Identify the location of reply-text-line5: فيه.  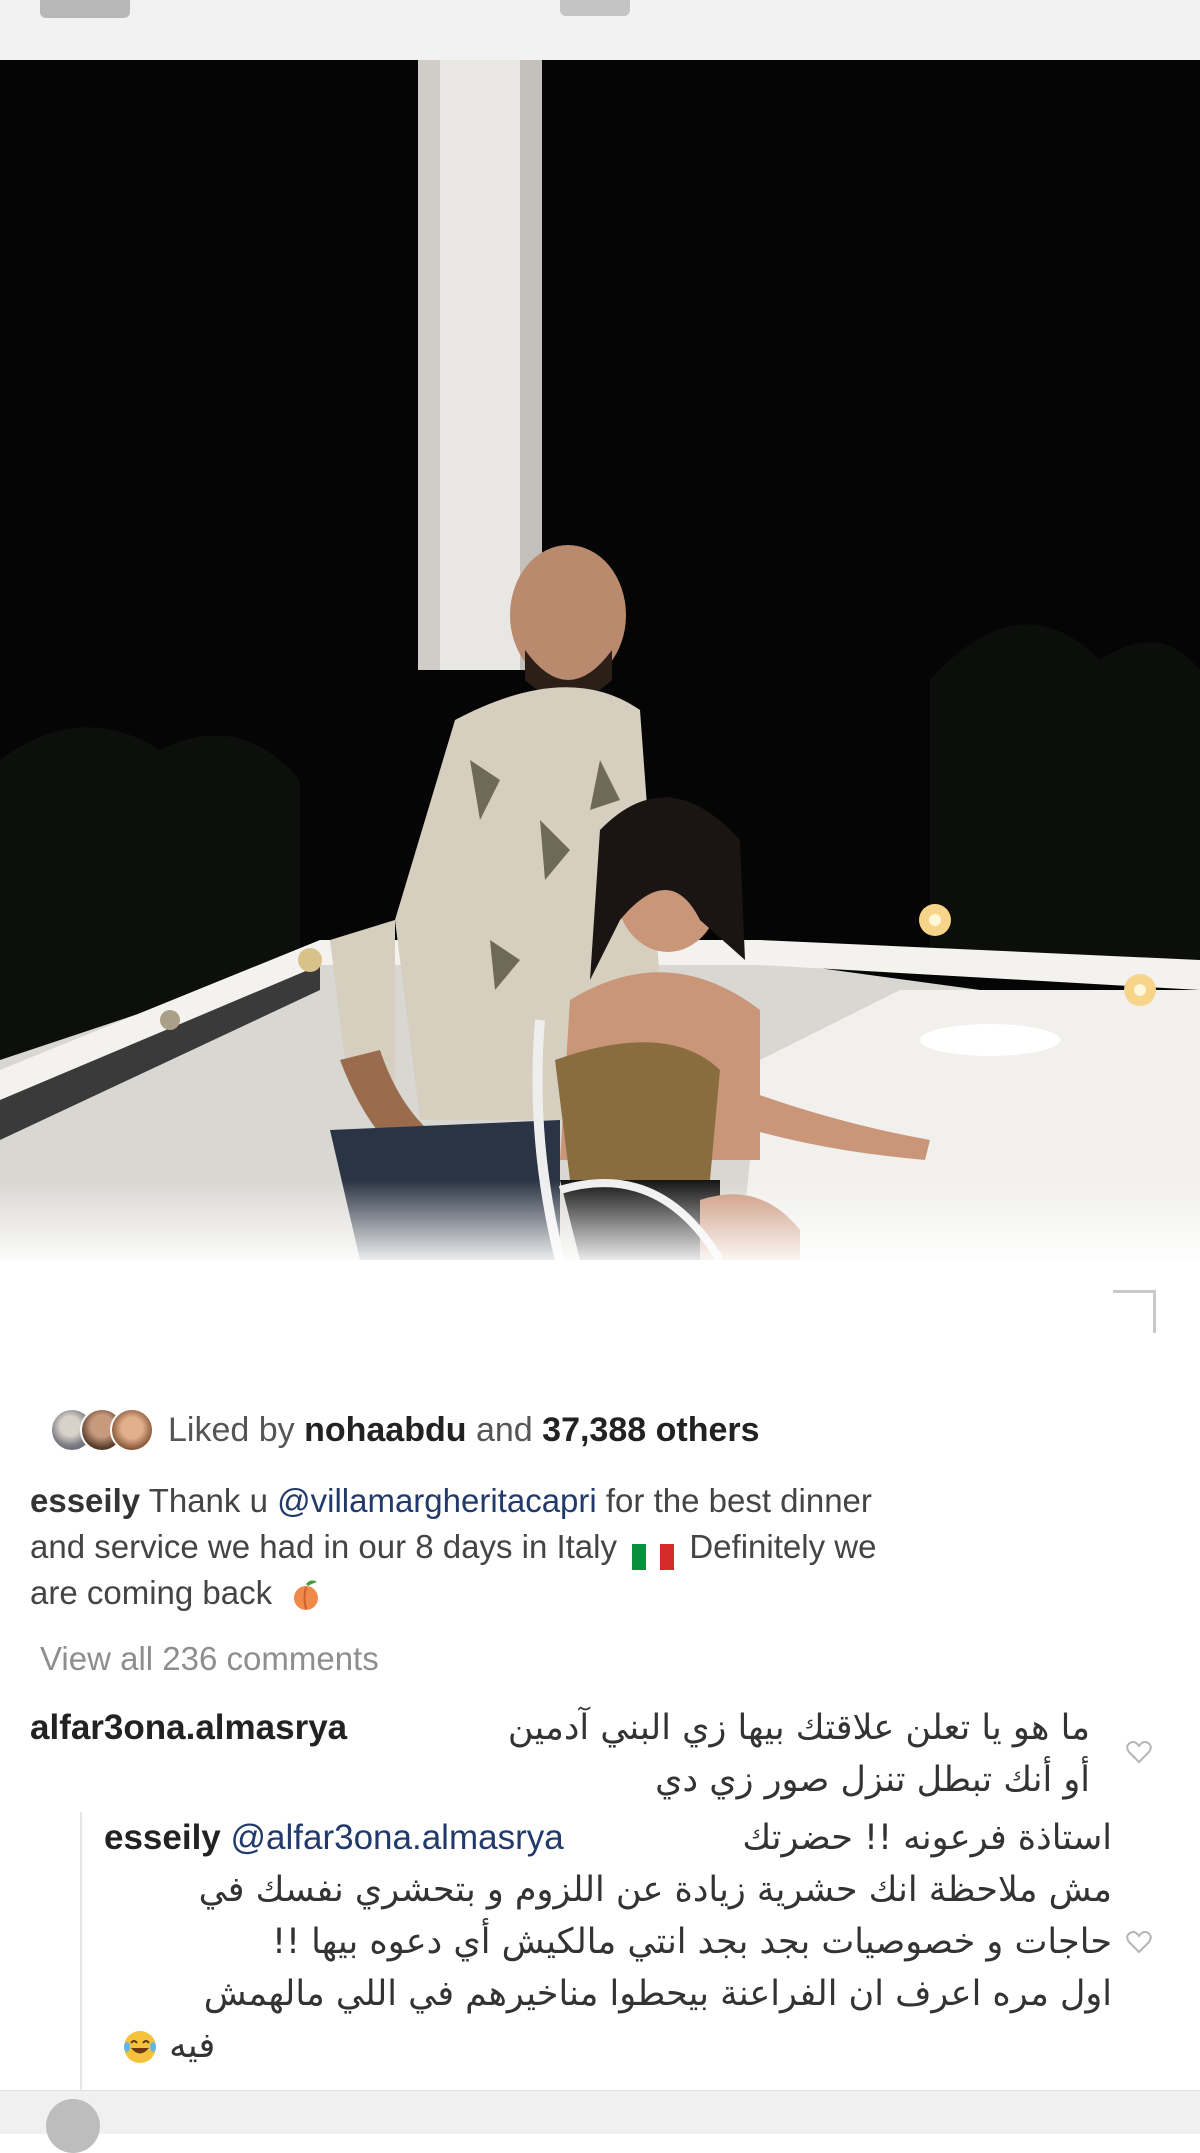
(192, 2046).